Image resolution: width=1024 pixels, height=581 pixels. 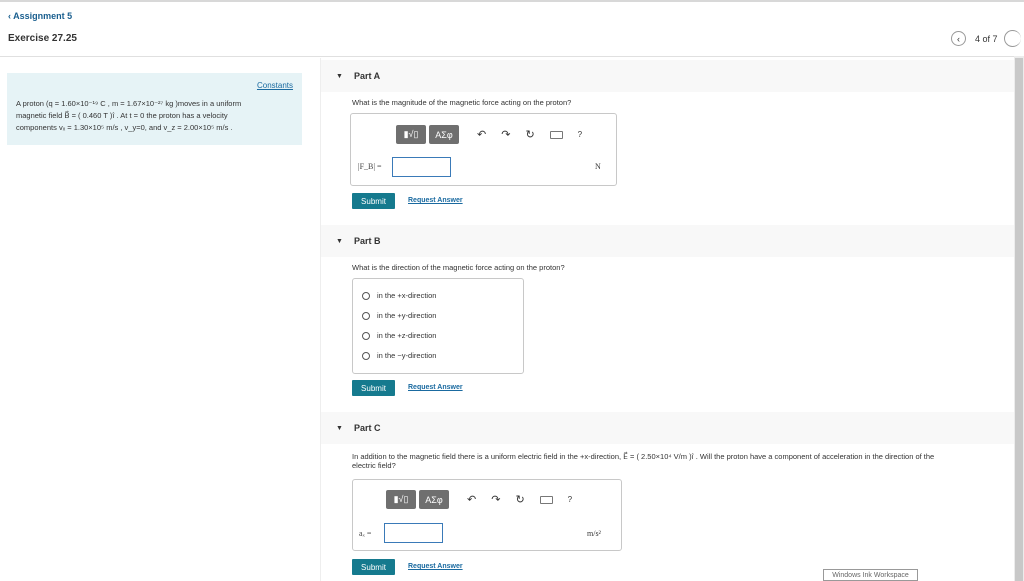 I want to click on part-a-answer-box, so click(x=483, y=149).